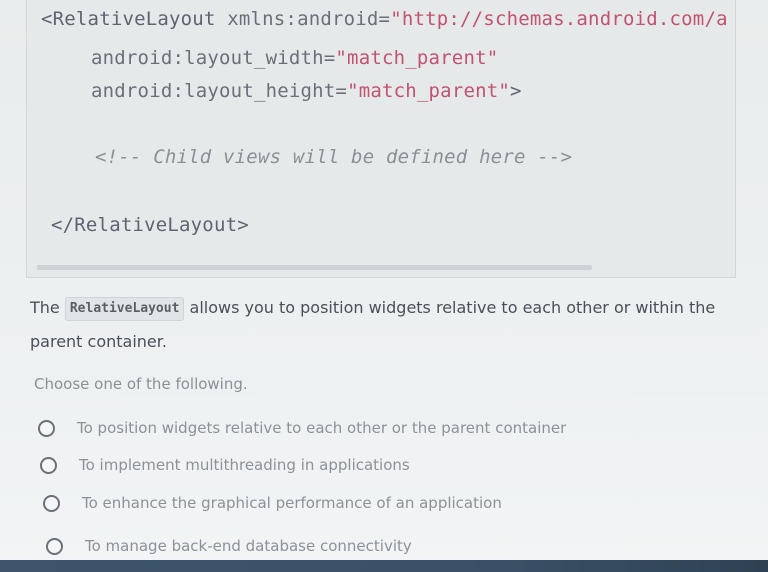 The width and height of the screenshot is (768, 572). I want to click on answer-option-4: To manage back-end database connectivity, so click(229, 546).